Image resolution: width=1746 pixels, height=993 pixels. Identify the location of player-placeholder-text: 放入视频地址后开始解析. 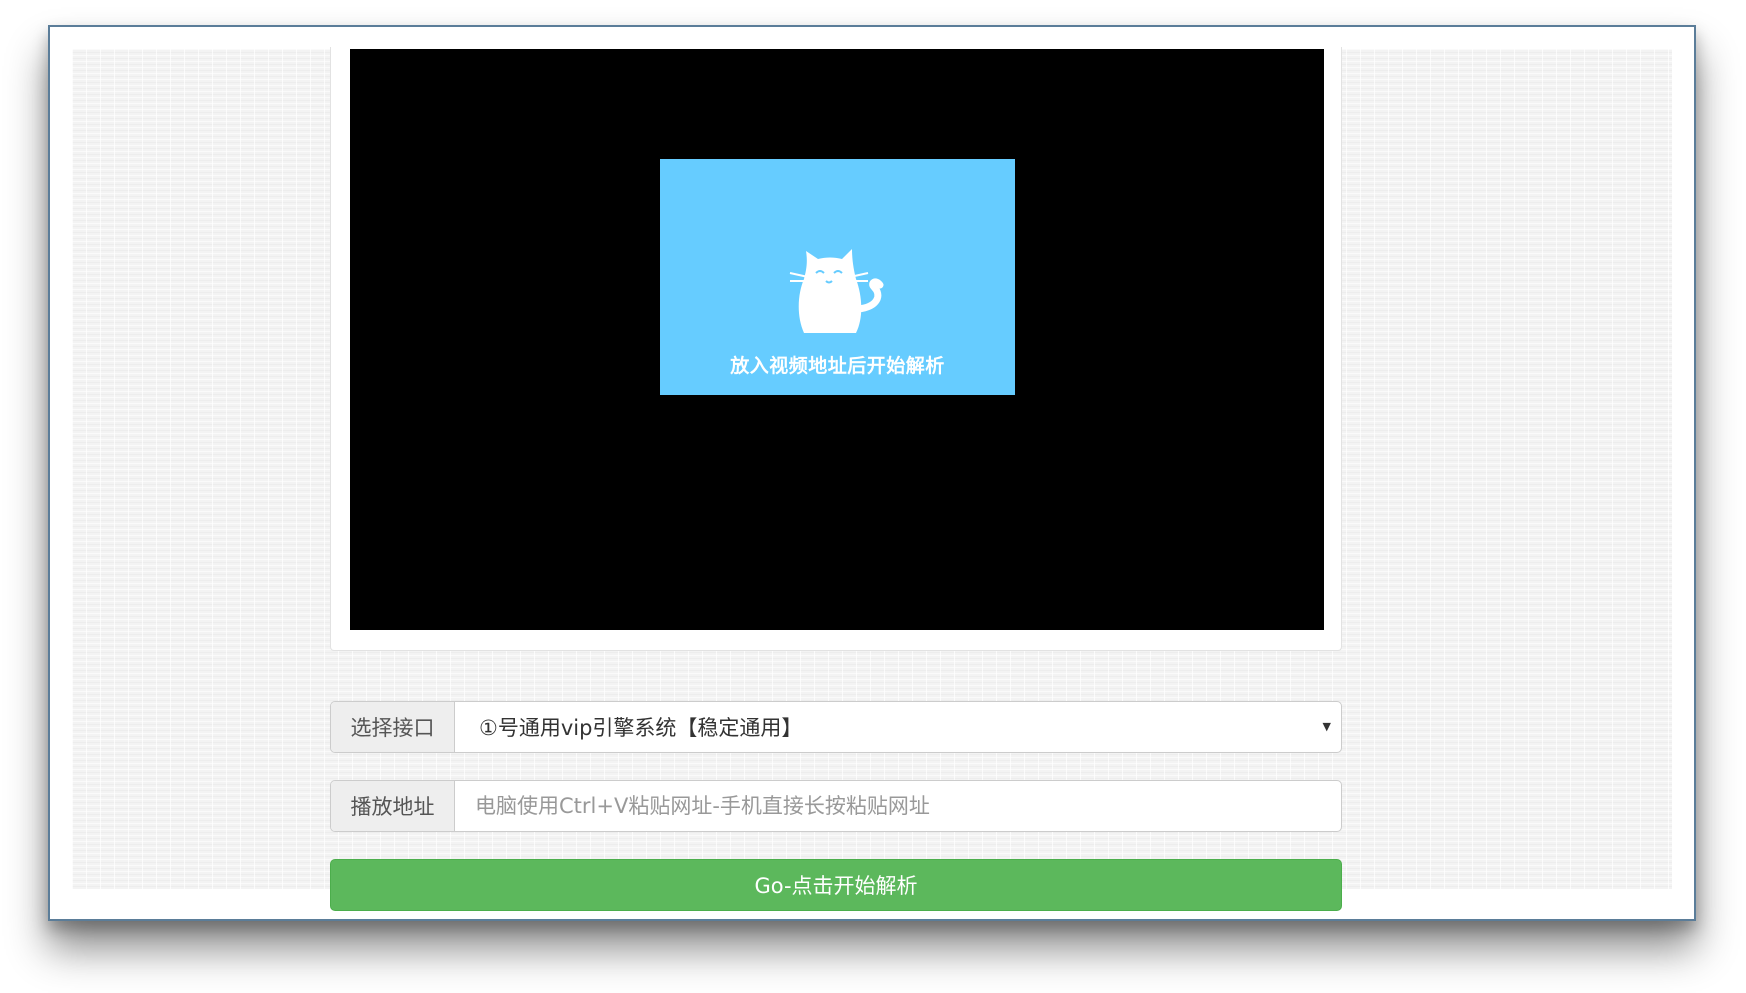
(837, 366).